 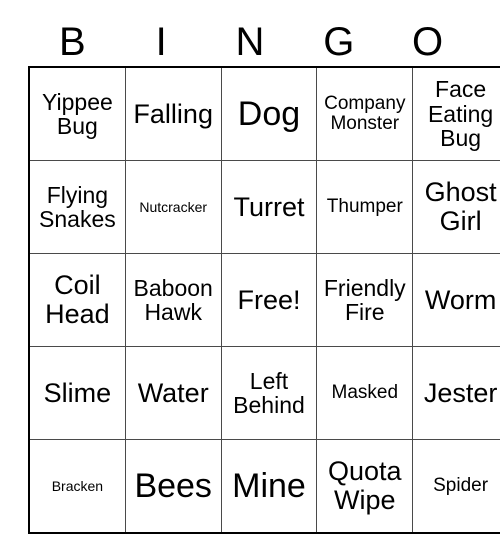 I want to click on bingo-header-letter-i: I, so click(x=161, y=42).